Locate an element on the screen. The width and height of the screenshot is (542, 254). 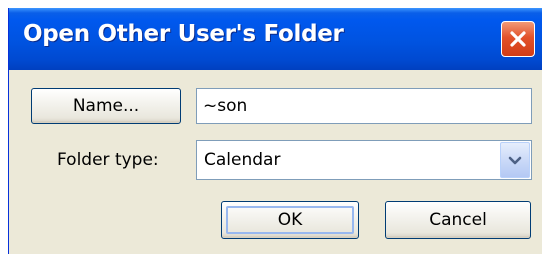
cancel-button: Cancel is located at coordinates (458, 220).